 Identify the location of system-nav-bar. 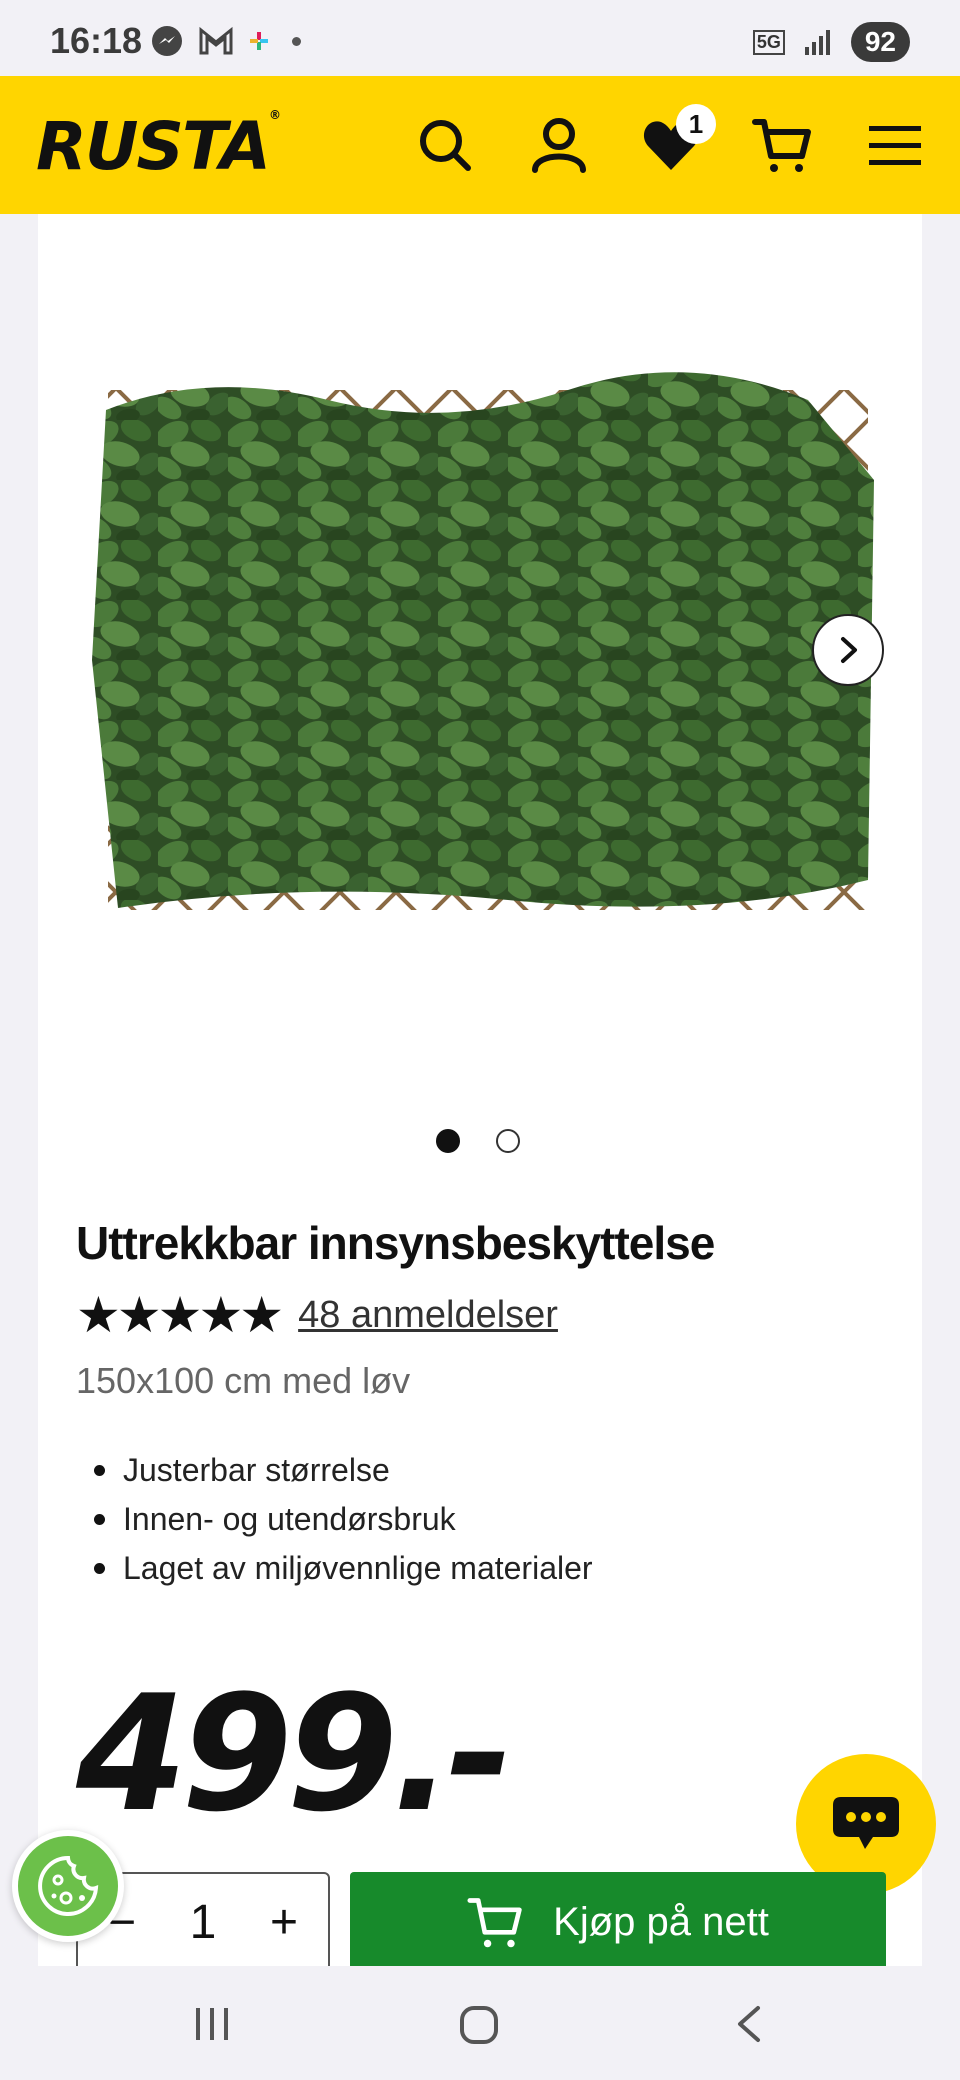
(480, 2023).